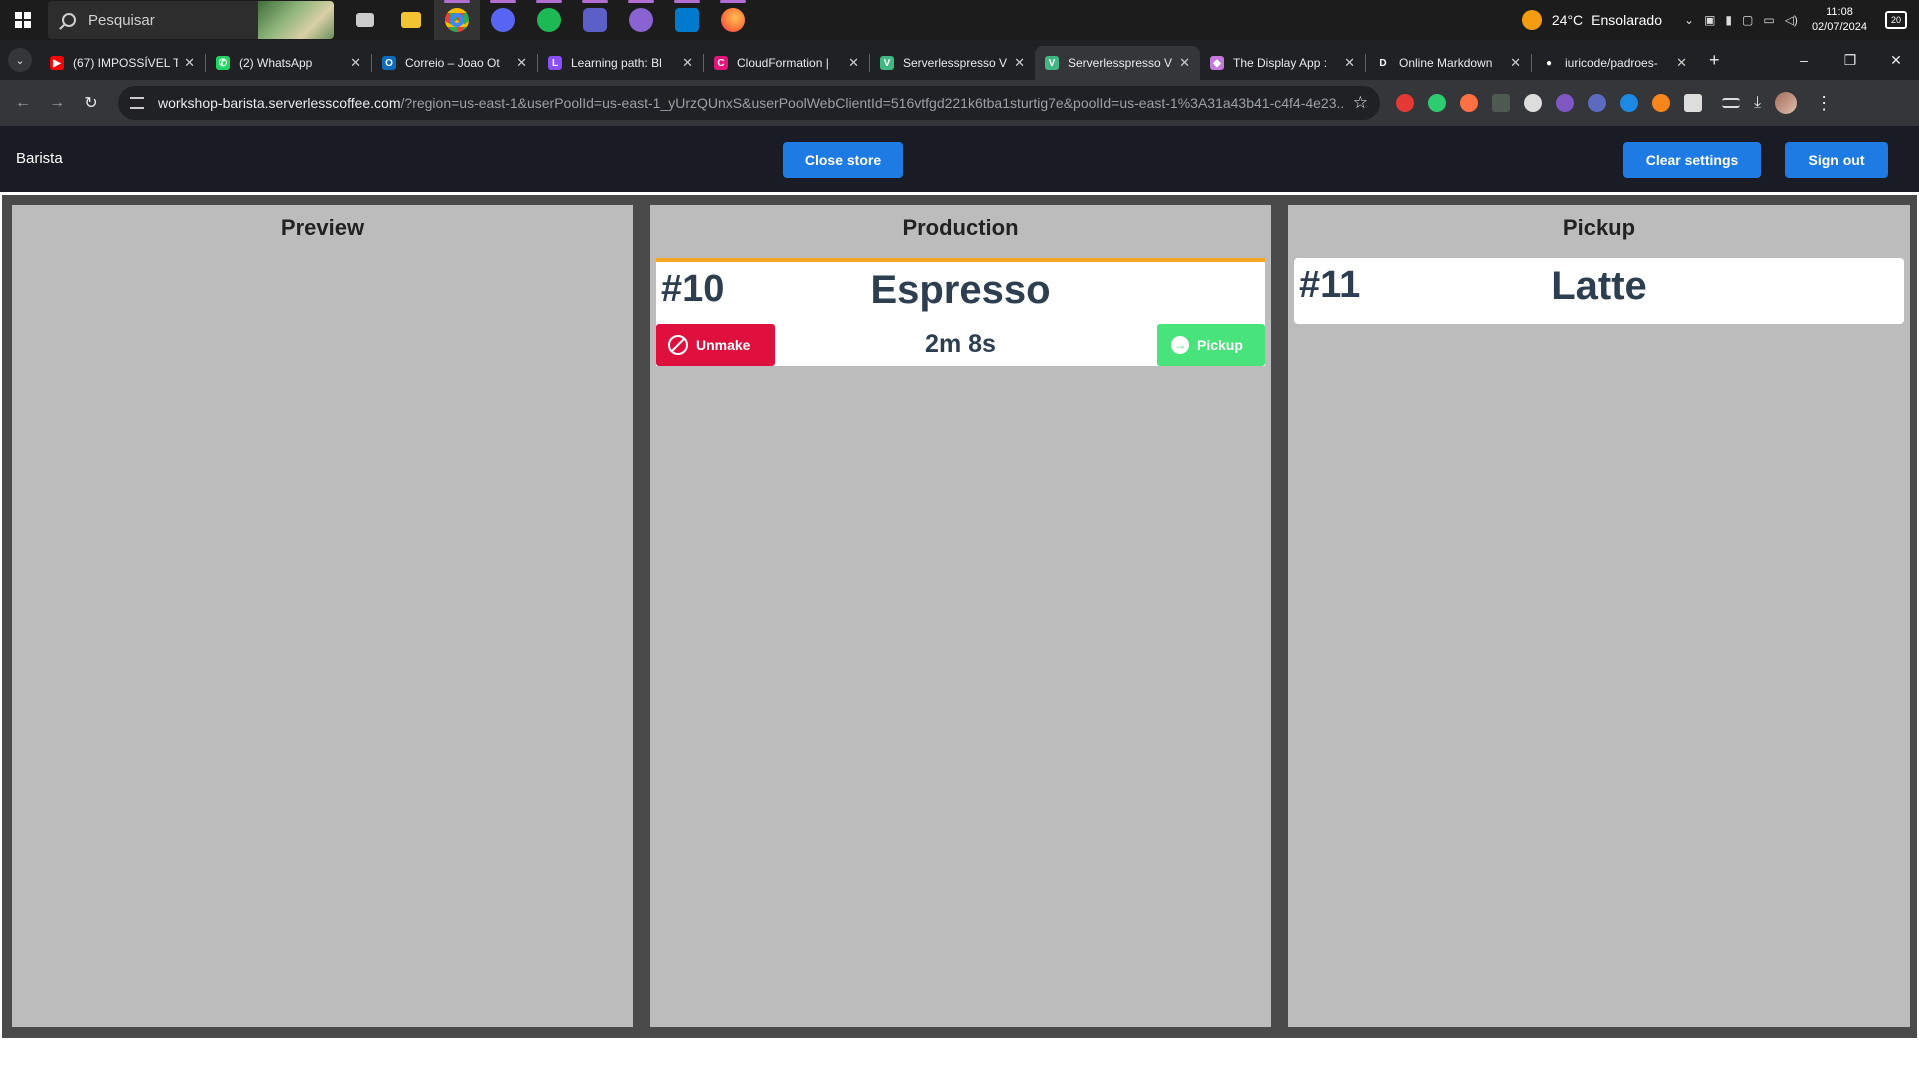 This screenshot has width=1919, height=1079. What do you see at coordinates (1567, 20) in the screenshot?
I see `weather-temperature: 24°C` at bounding box center [1567, 20].